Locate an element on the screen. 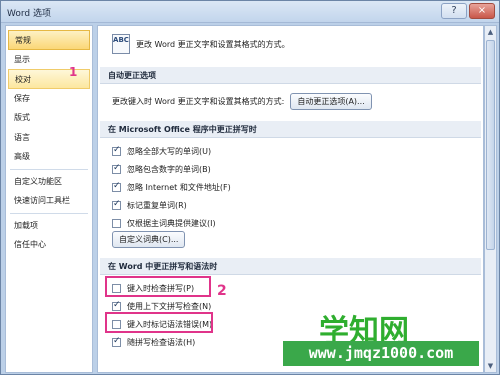 The image size is (500, 375). office-spelling-header: 在 Microsoft Office 程序中更正拼写时 is located at coordinates (290, 129).